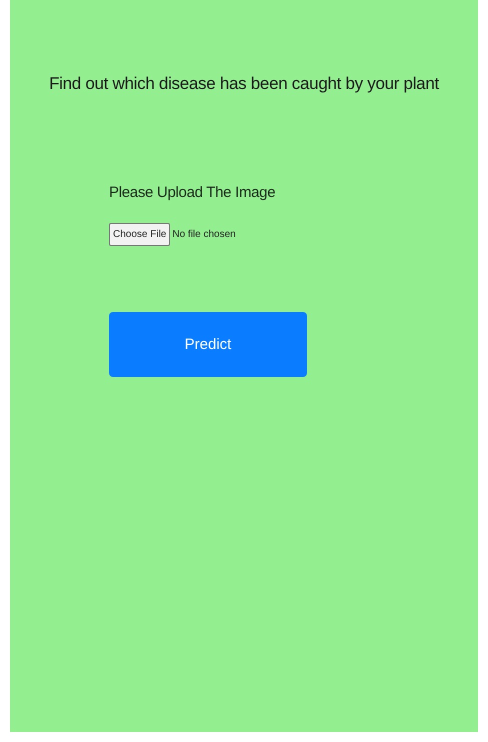  What do you see at coordinates (139, 234) in the screenshot?
I see `choose-file-button: Choose File` at bounding box center [139, 234].